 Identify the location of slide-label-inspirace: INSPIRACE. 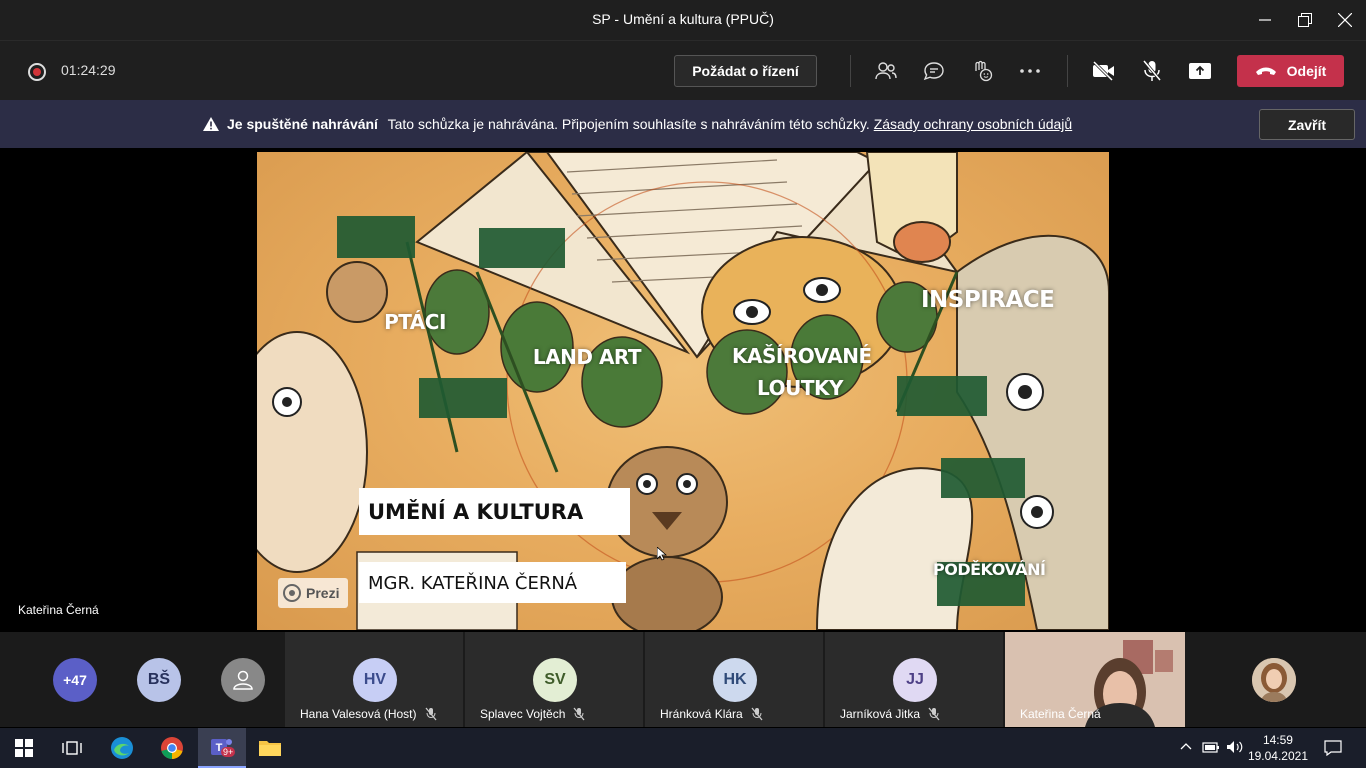
(988, 300).